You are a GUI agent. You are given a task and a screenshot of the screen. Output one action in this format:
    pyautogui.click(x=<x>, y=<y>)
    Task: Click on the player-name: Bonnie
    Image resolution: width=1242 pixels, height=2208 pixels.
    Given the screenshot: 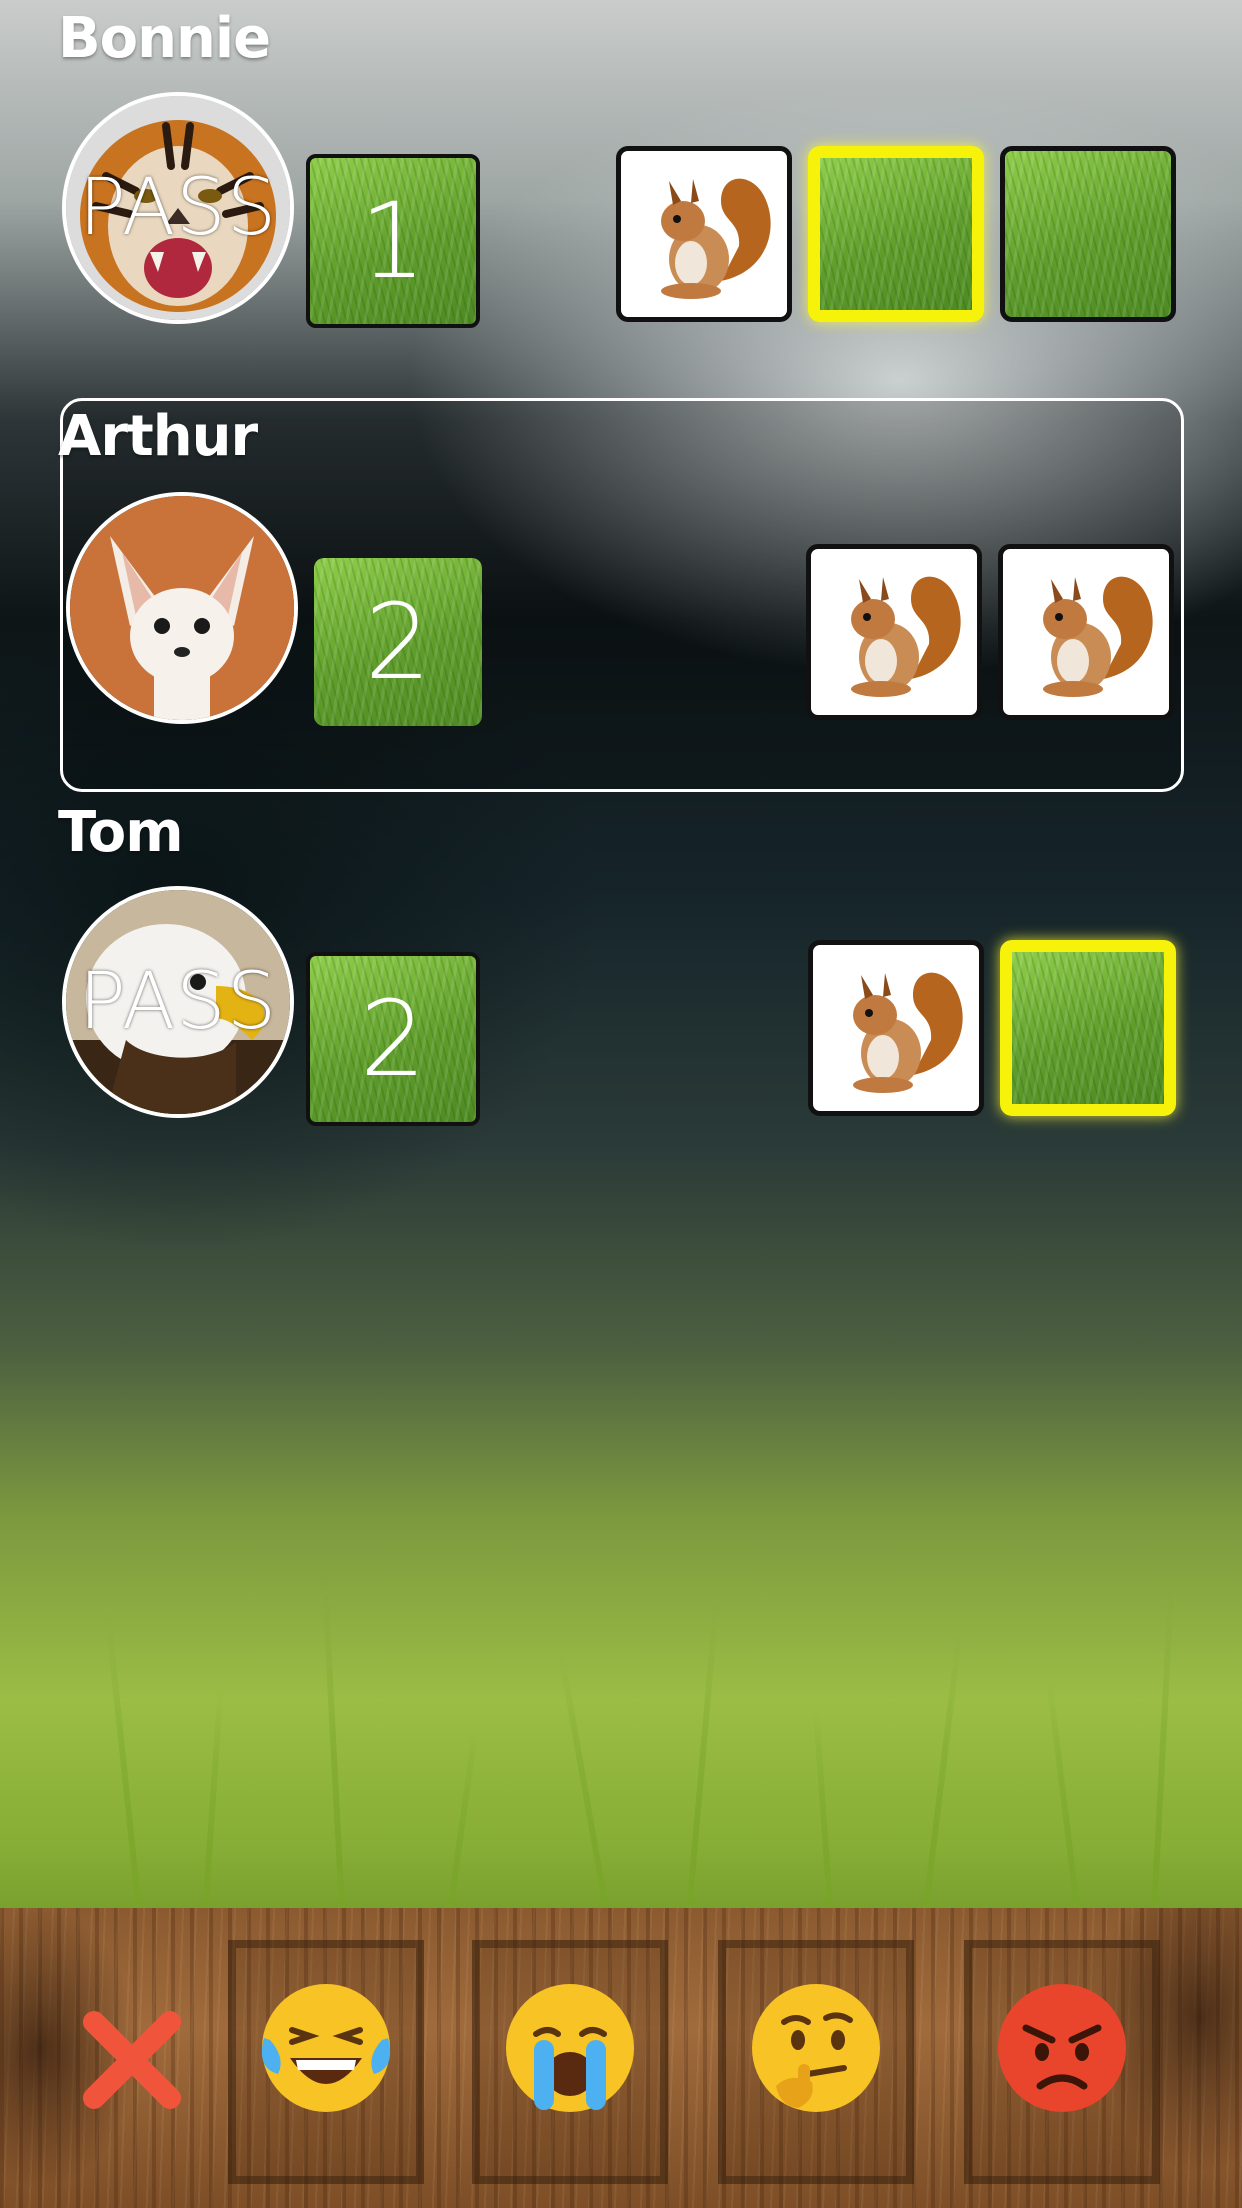 What is the action you would take?
    pyautogui.click(x=164, y=38)
    